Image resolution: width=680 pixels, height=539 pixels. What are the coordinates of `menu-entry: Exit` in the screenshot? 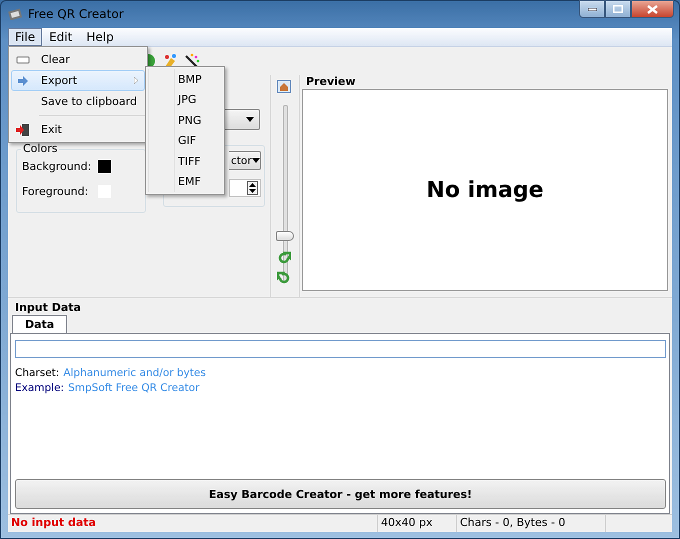 It's located at (78, 129).